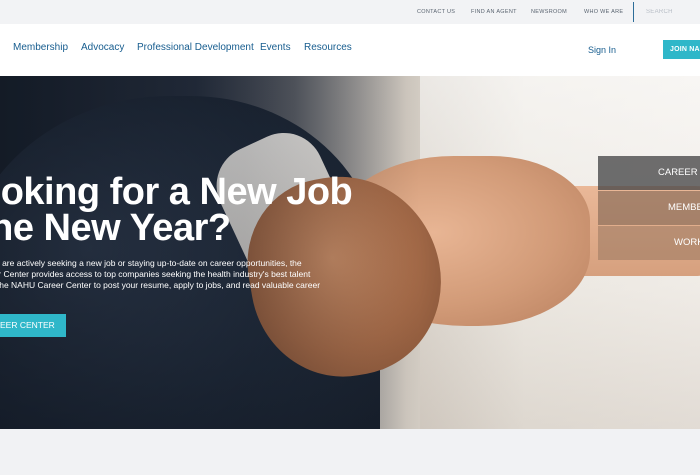 Image resolution: width=700 pixels, height=475 pixels. I want to click on utility-divider, so click(633, 12).